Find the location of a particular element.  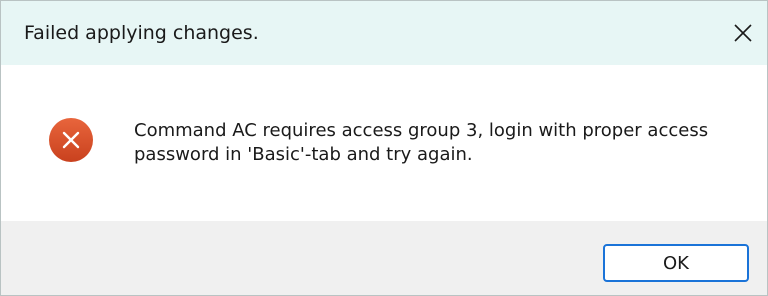

error-x-icon is located at coordinates (71, 140).